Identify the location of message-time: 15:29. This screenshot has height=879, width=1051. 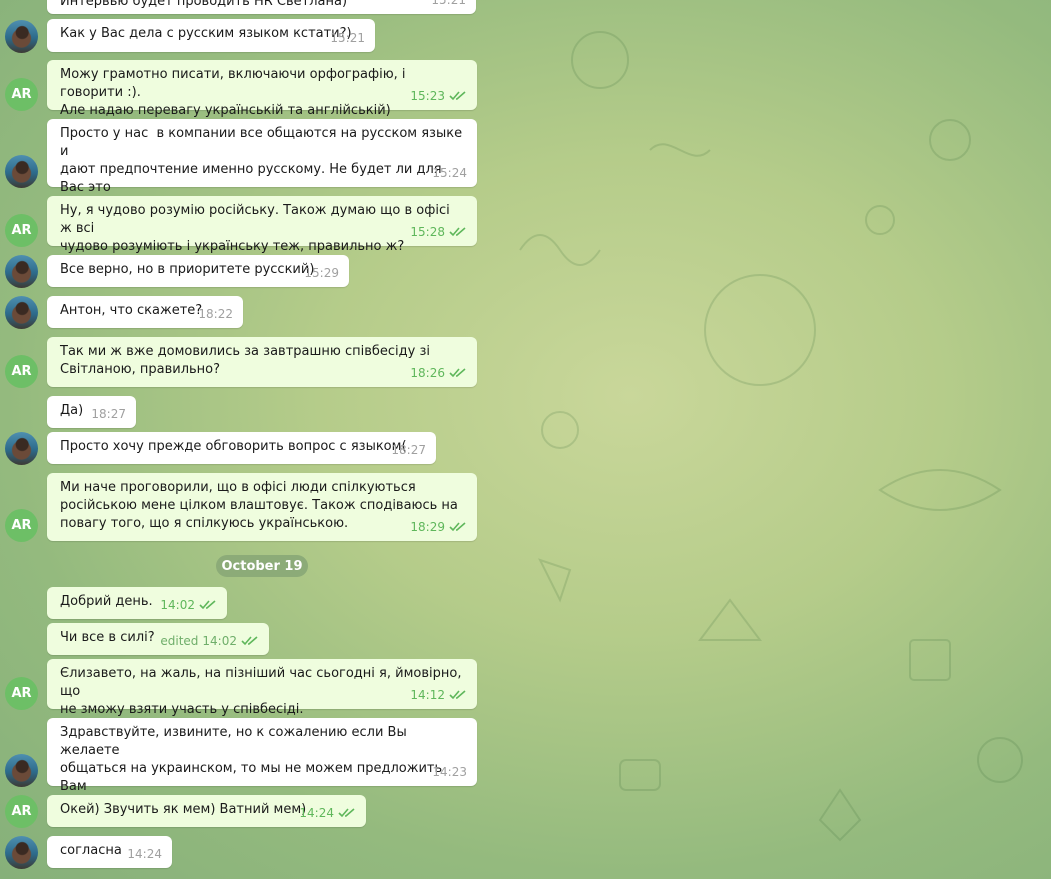
(321, 273).